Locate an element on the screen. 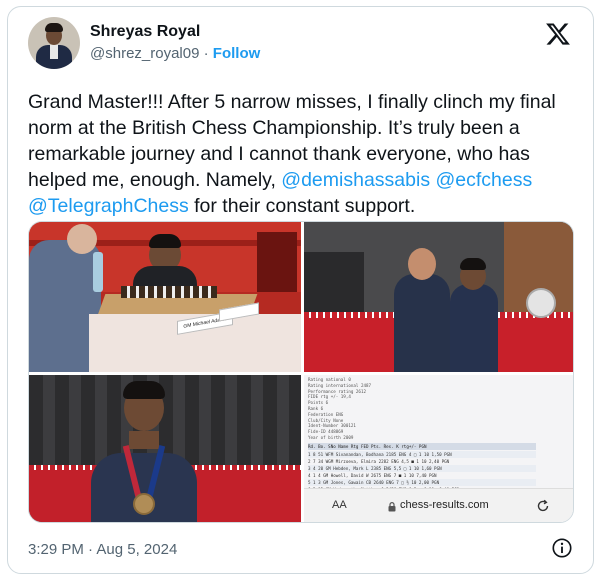  player-detail-line: Club/City None is located at coordinates (326, 420).